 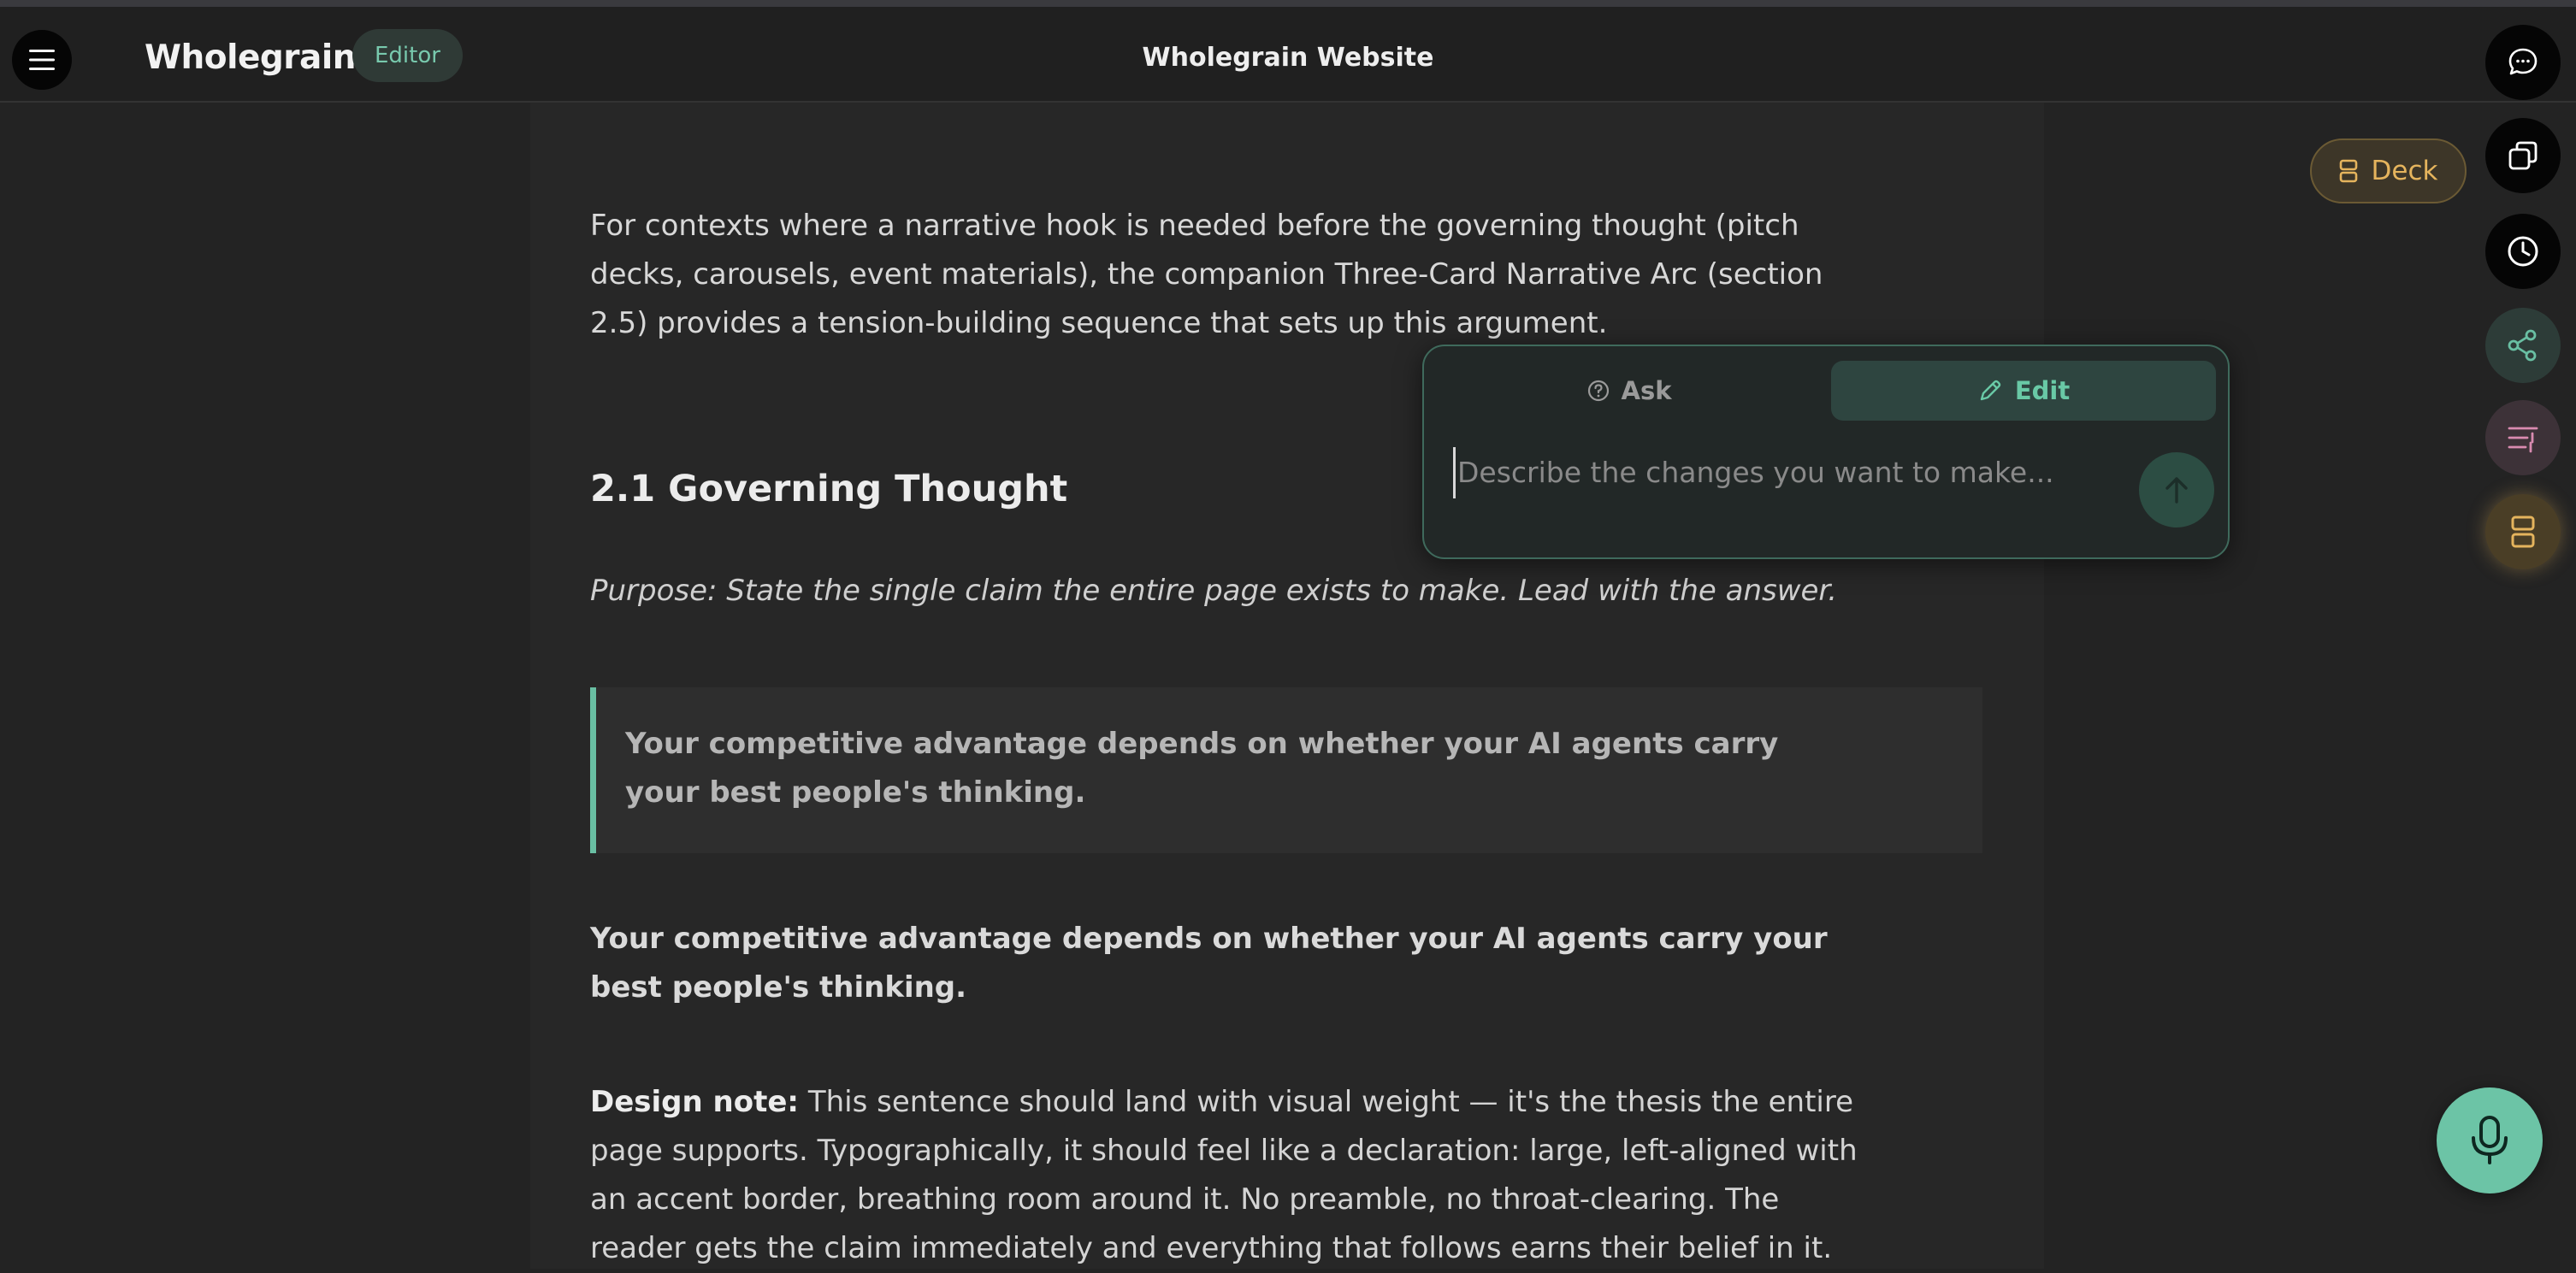 I want to click on arrow-up-icon, so click(x=2176, y=491).